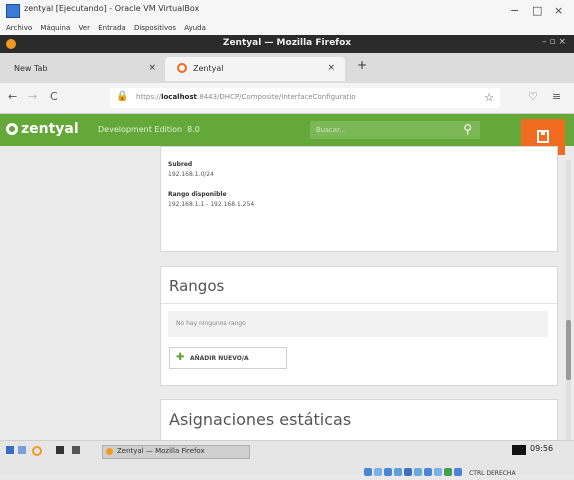 The width and height of the screenshot is (574, 480). I want to click on close-button: ×, so click(558, 10).